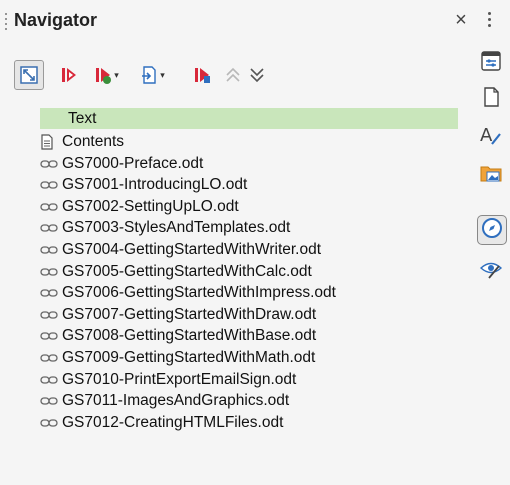 This screenshot has height=485, width=510. What do you see at coordinates (461, 20) in the screenshot?
I see `close-icon: ×` at bounding box center [461, 20].